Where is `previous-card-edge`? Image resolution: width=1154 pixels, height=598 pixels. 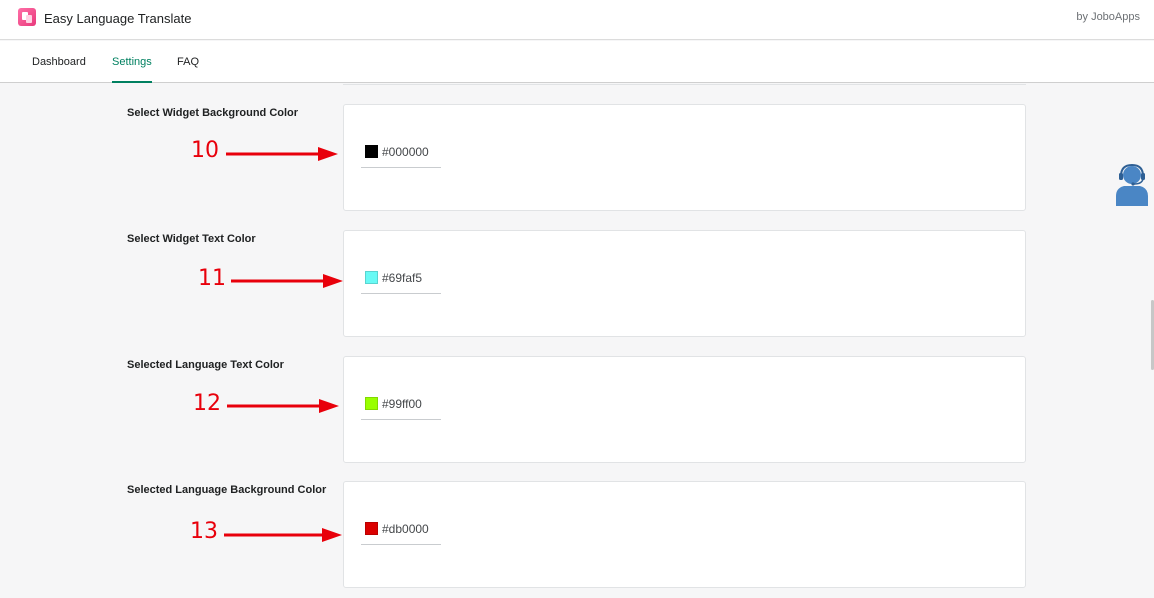 previous-card-edge is located at coordinates (684, 84).